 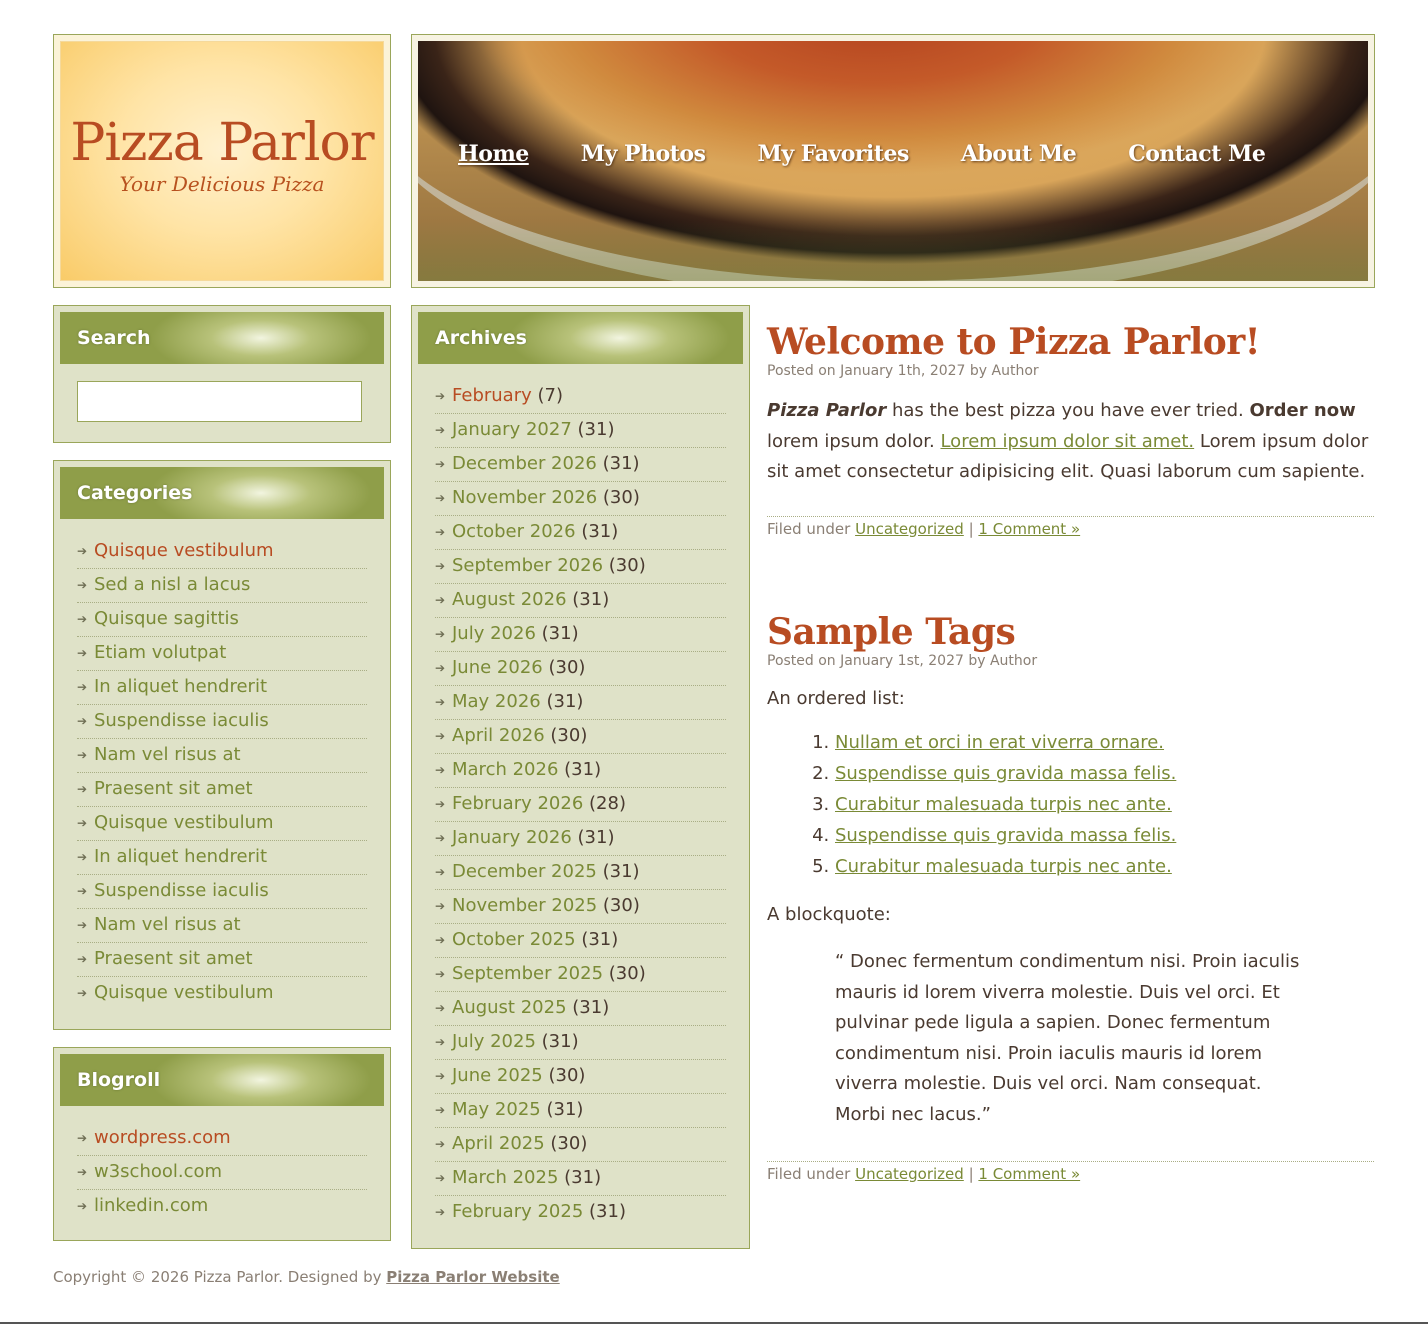 What do you see at coordinates (498, 1143) in the screenshot?
I see `archive-link: April 2025` at bounding box center [498, 1143].